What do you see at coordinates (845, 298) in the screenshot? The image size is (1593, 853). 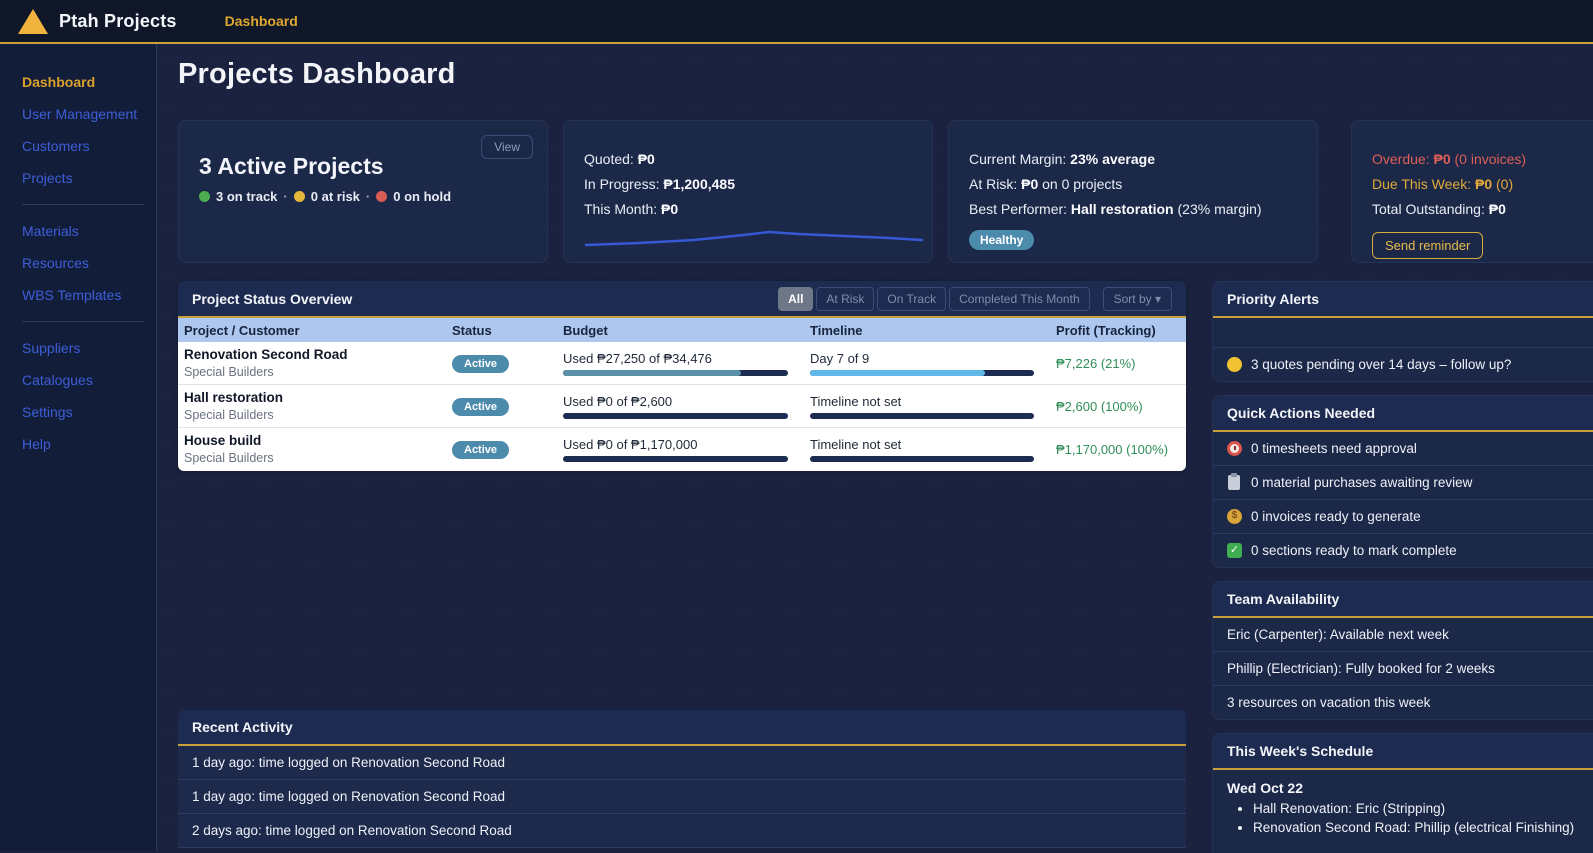 I see `filter-at-risk-button: At Risk` at bounding box center [845, 298].